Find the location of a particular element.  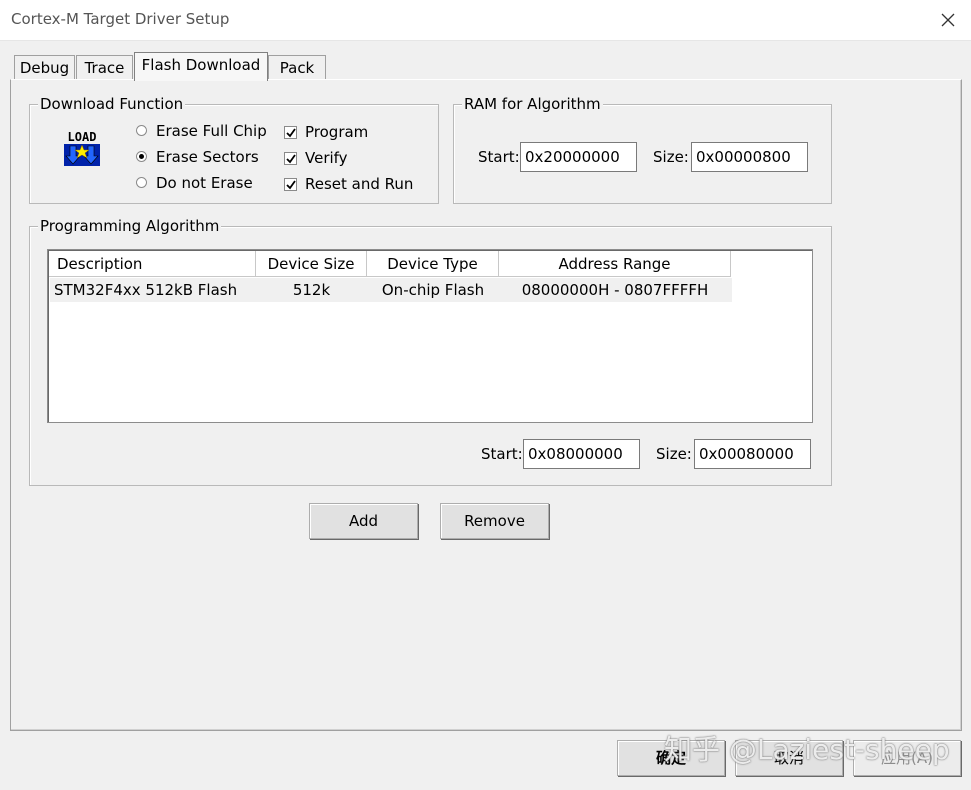

window-title: Cortex-M Target Driver Setup is located at coordinates (120, 19).